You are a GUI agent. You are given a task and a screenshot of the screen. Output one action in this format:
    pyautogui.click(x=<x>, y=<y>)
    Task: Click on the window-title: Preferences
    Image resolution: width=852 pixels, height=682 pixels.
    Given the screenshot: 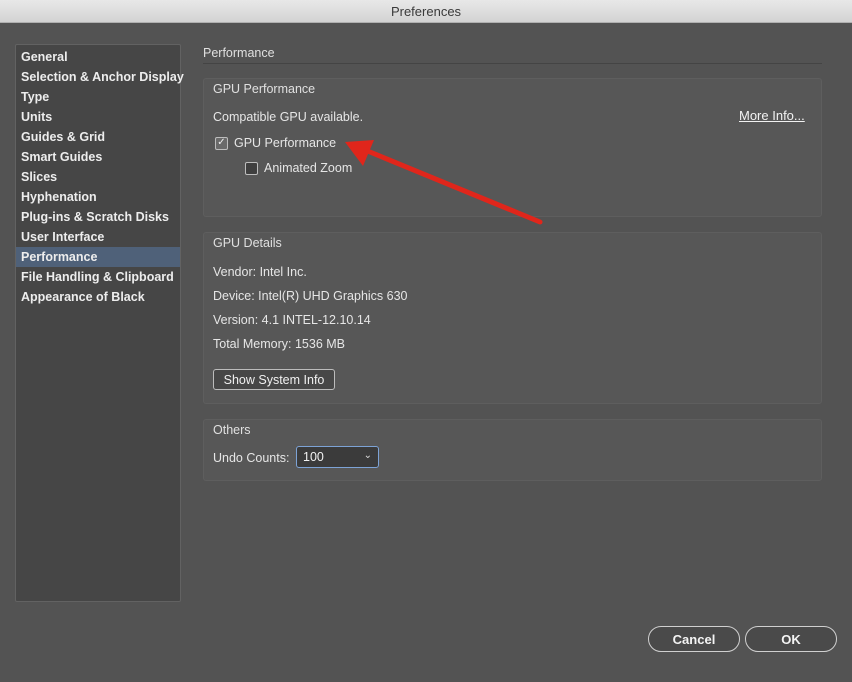 What is the action you would take?
    pyautogui.click(x=426, y=11)
    